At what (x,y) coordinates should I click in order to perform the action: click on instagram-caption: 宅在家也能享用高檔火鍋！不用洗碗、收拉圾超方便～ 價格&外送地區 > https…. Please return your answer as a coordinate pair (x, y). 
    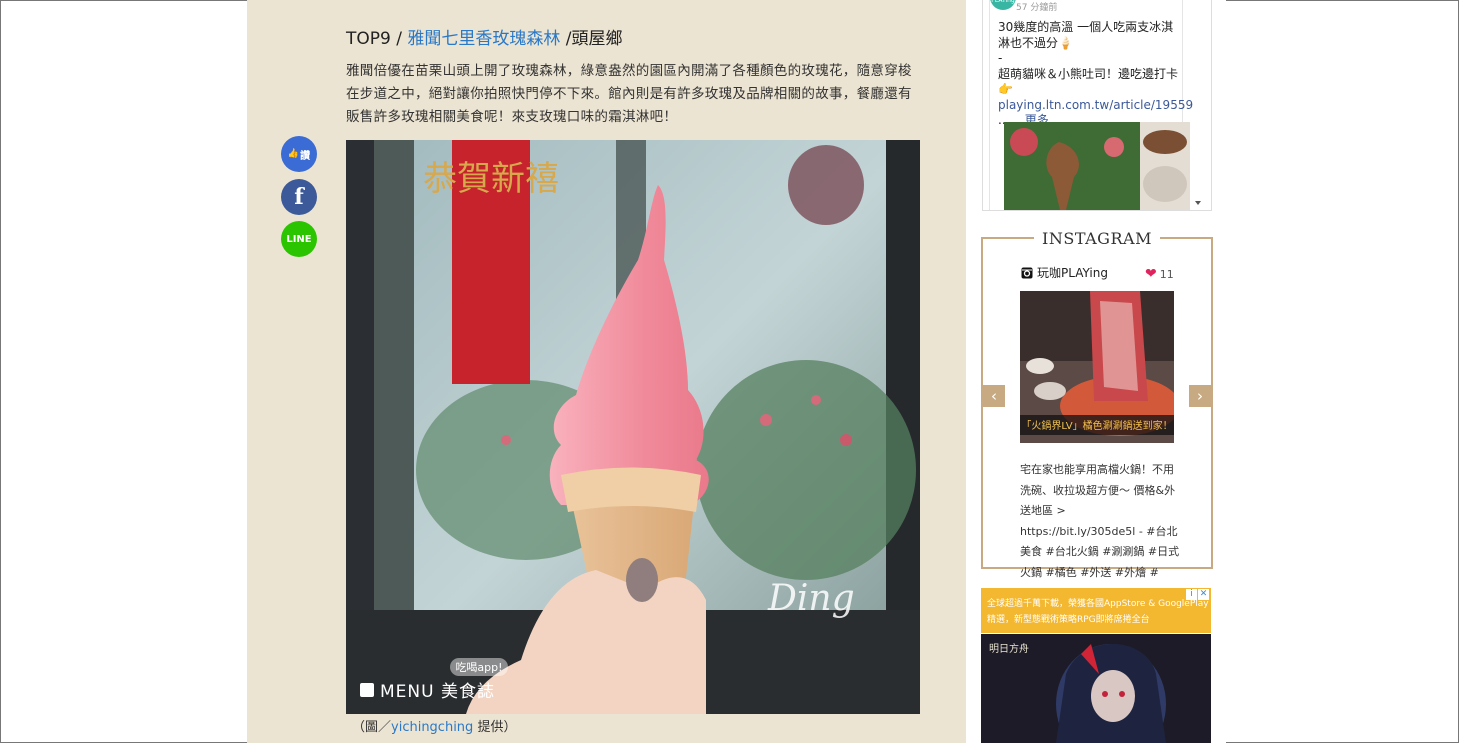
    Looking at the image, I should click on (1100, 521).